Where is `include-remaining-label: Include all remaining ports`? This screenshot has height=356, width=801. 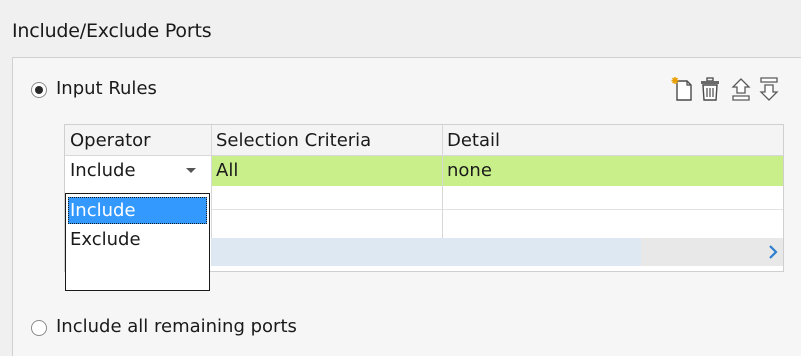
include-remaining-label: Include all remaining ports is located at coordinates (176, 326).